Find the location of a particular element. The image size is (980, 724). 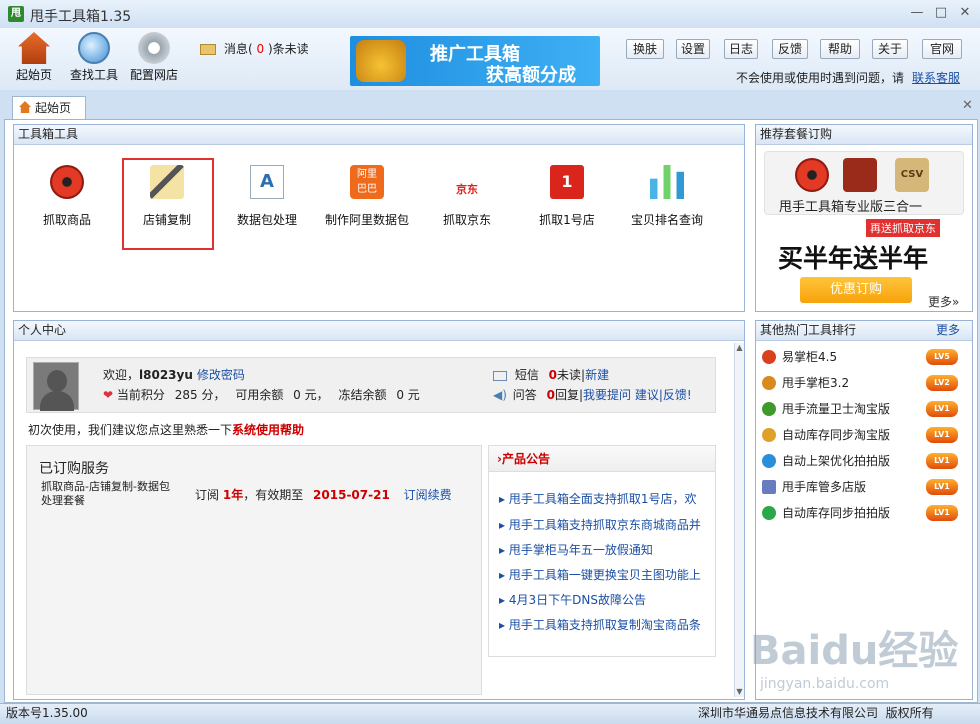

help-button: 帮助 is located at coordinates (840, 49).